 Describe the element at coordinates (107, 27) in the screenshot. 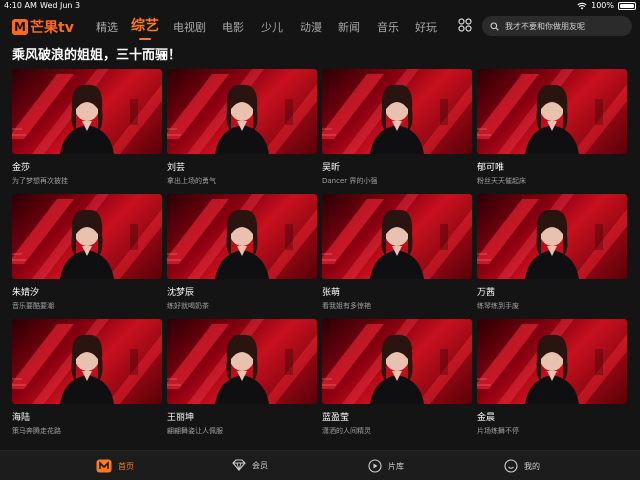

I see `tab-featured: 精选` at that location.